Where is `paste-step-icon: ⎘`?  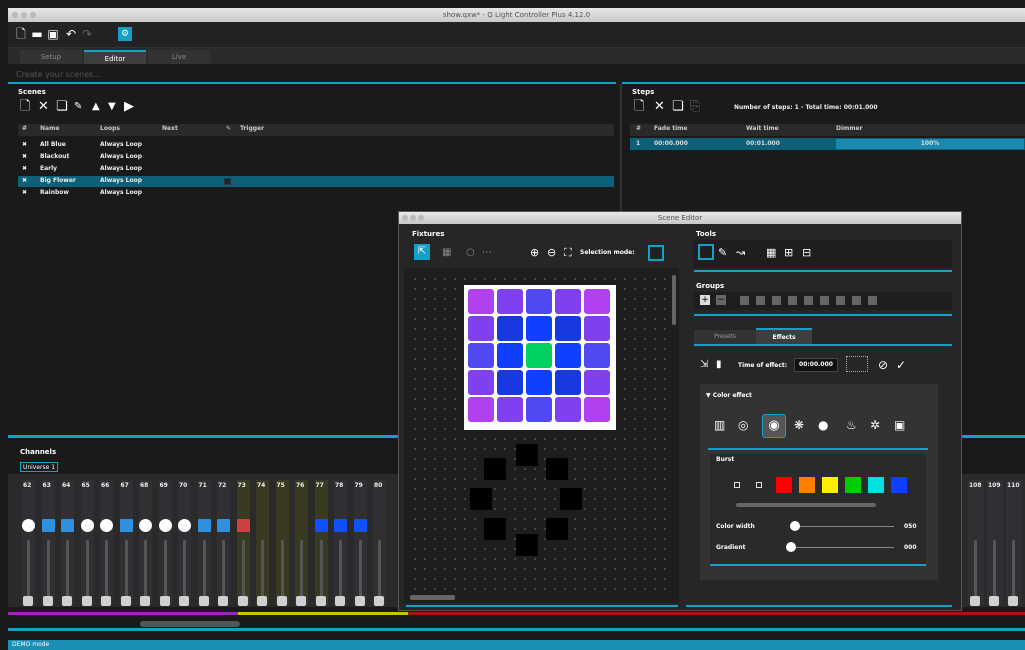 paste-step-icon: ⎘ is located at coordinates (695, 107).